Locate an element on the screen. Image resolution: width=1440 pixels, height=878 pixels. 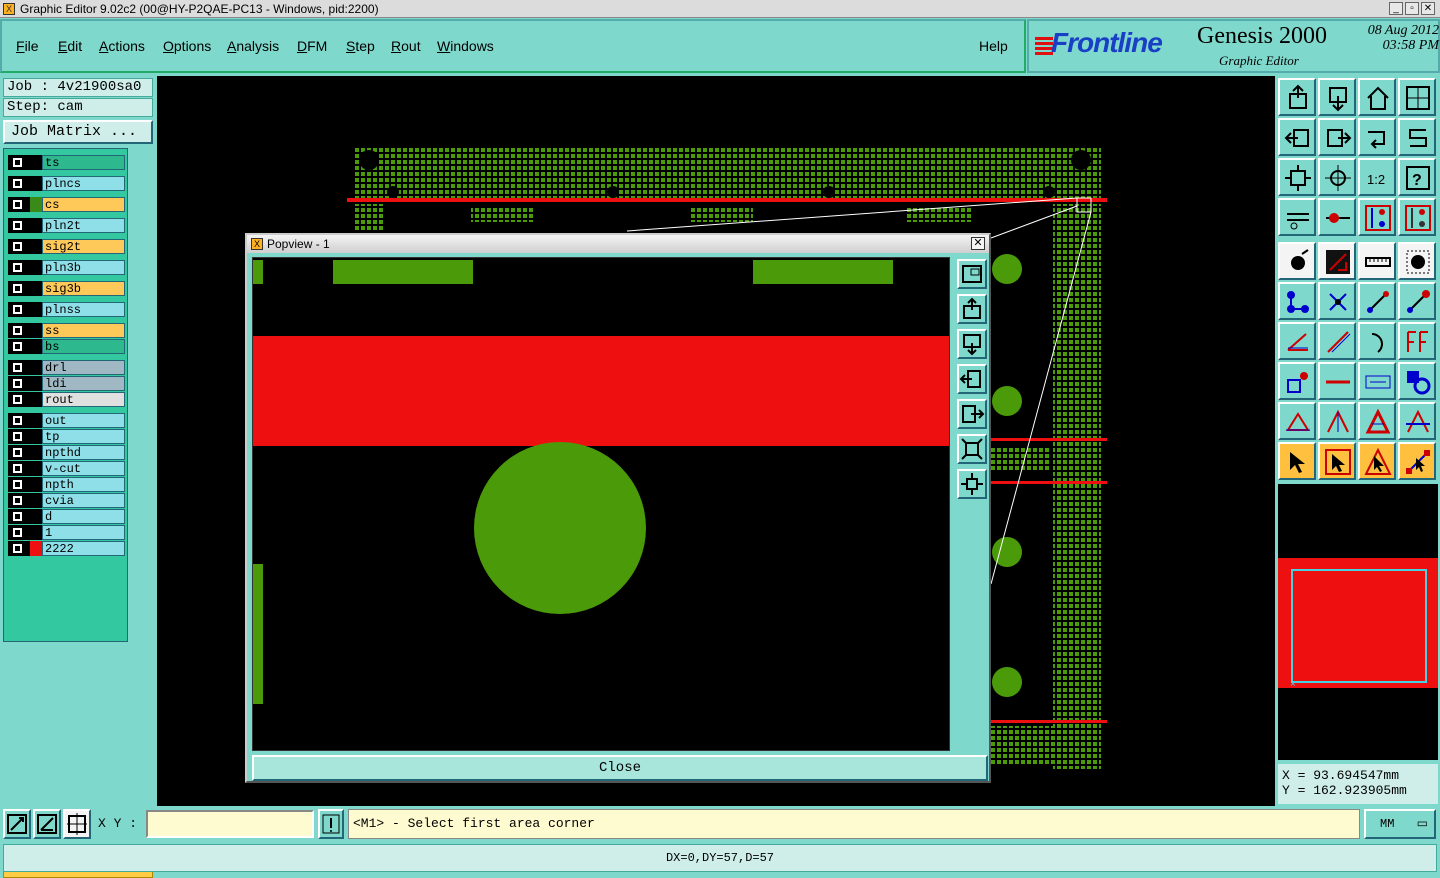
layer-name: sig3b is located at coordinates (83, 288).